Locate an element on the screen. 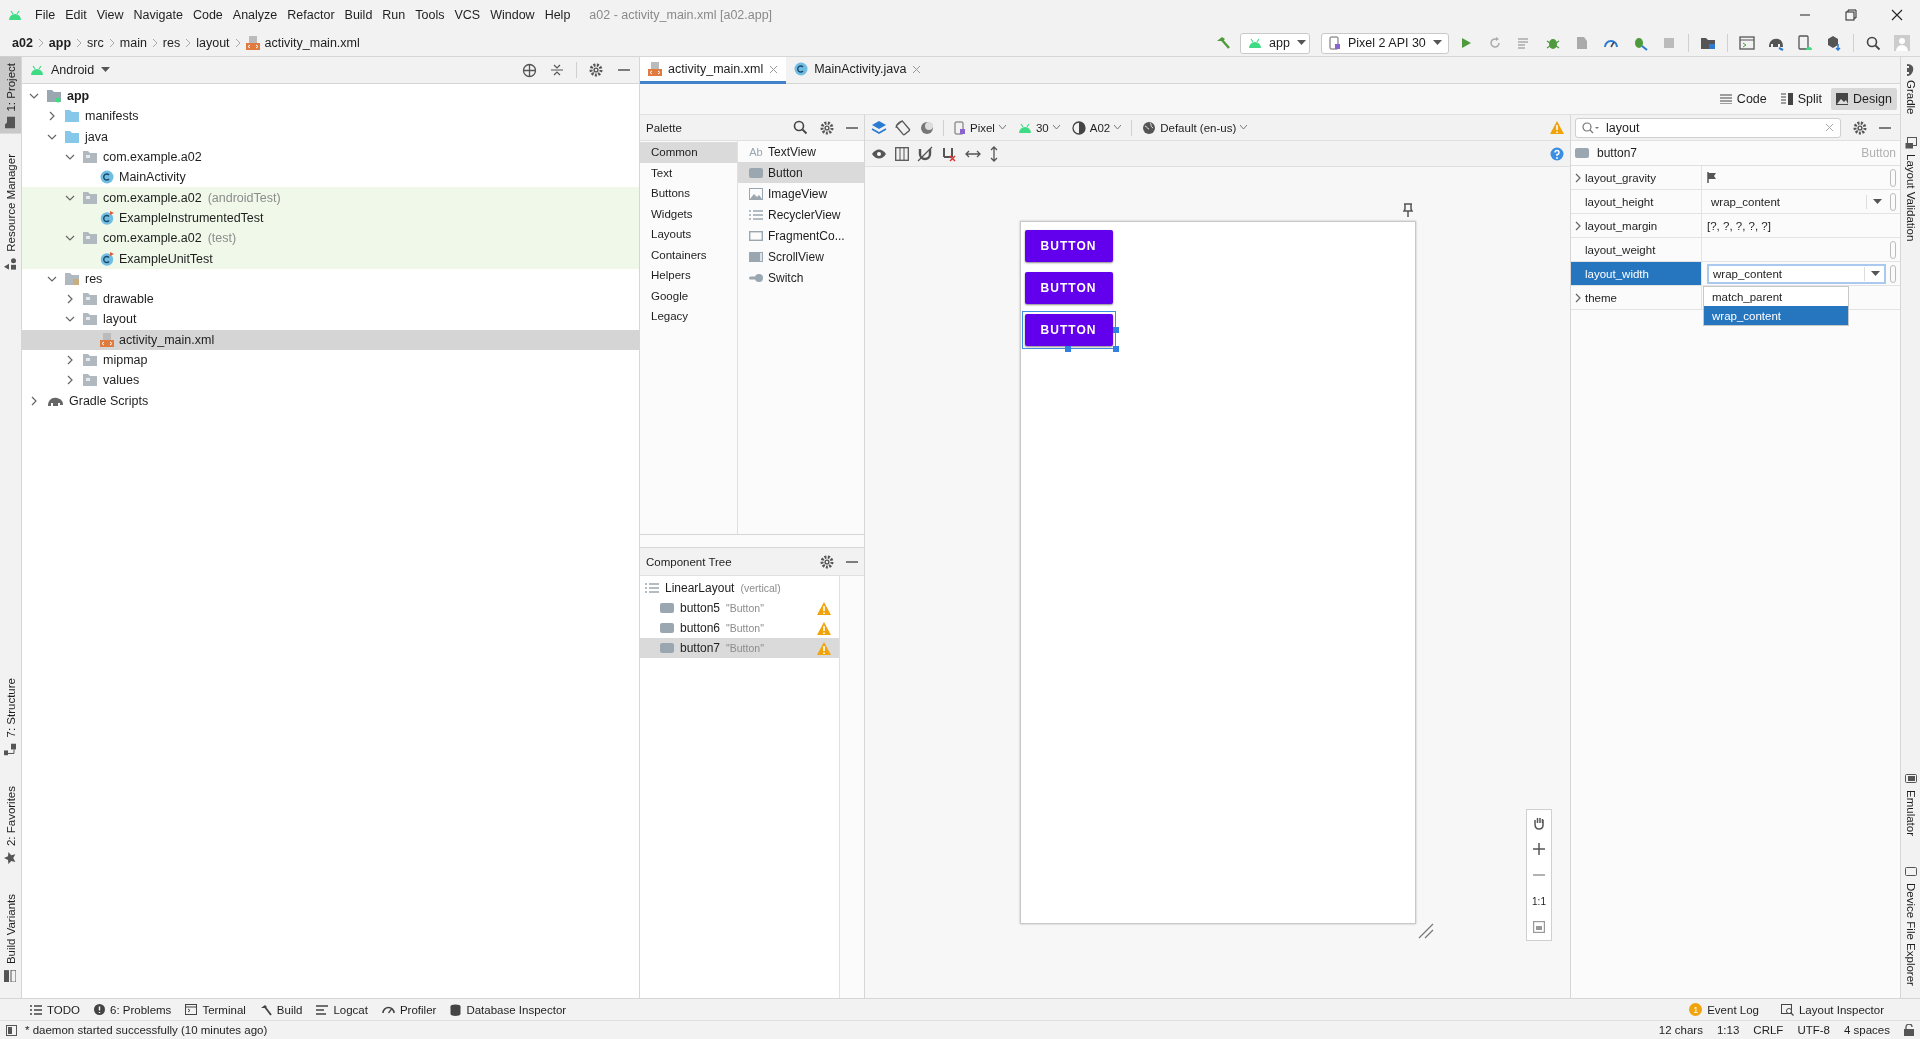 The width and height of the screenshot is (1920, 1039). tree-item: ExampleInstrumentedTest is located at coordinates (330, 218).